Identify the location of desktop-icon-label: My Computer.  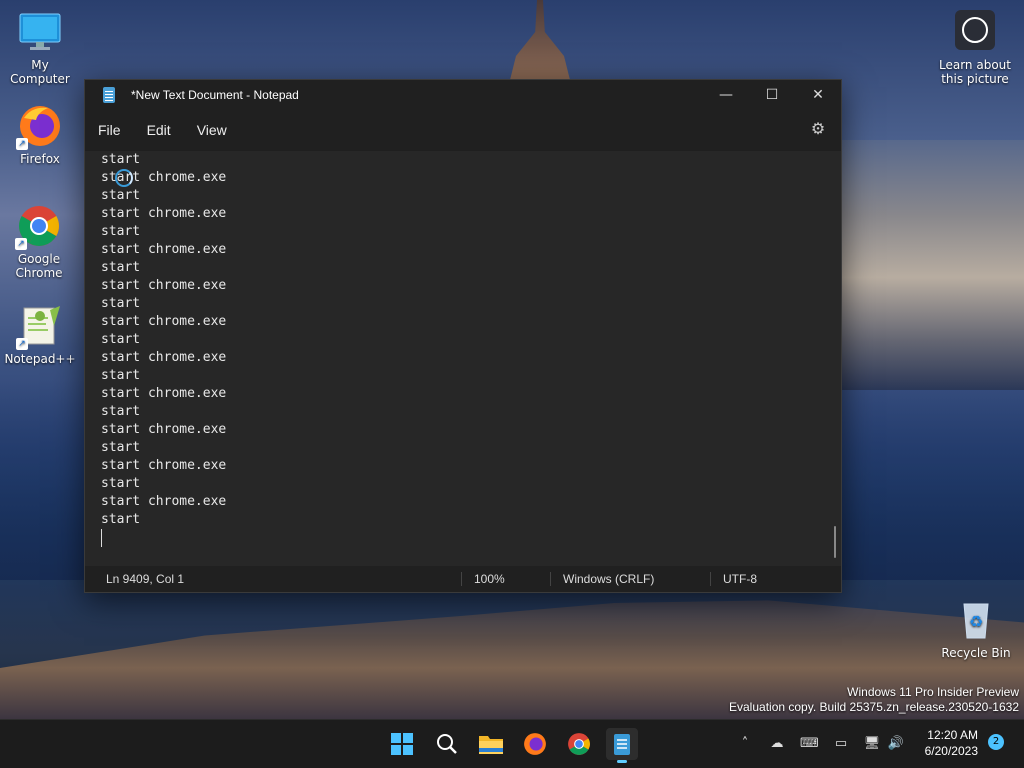
(40, 72).